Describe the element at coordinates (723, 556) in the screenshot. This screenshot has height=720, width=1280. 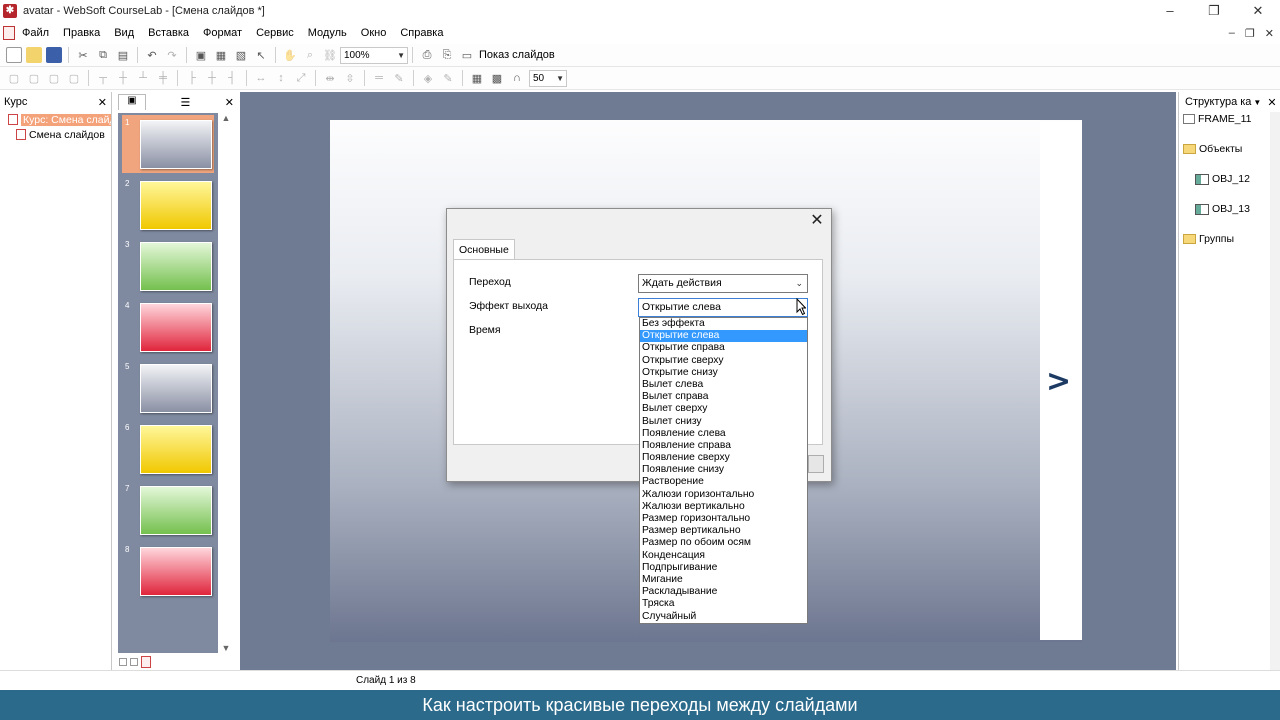
I see `dropdown-option: Конденсация` at that location.